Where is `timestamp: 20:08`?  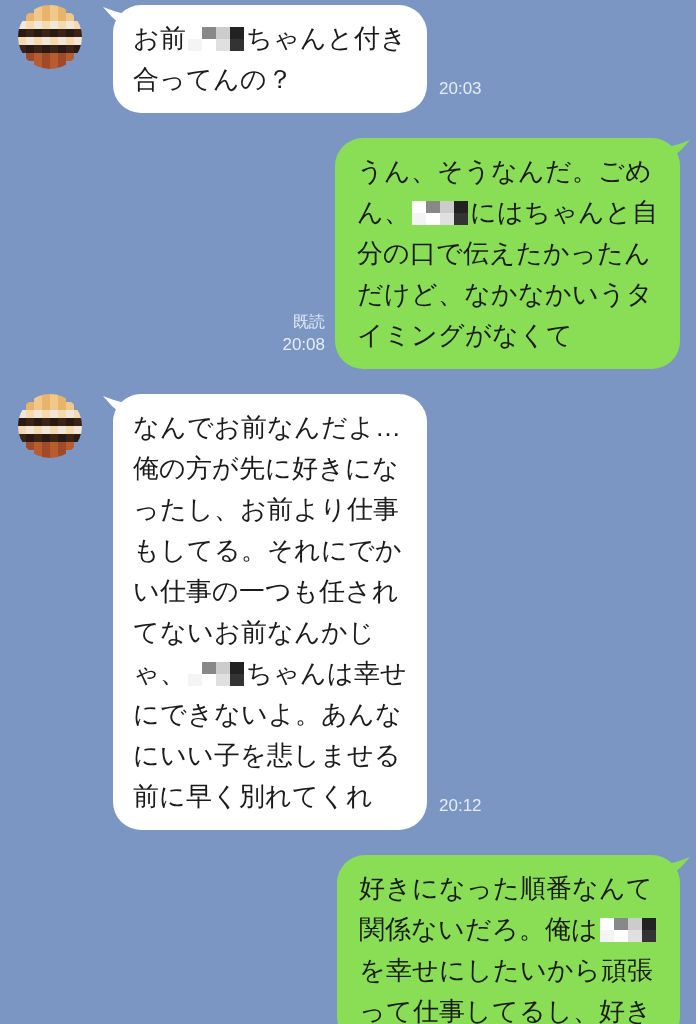
timestamp: 20:08 is located at coordinates (303, 345).